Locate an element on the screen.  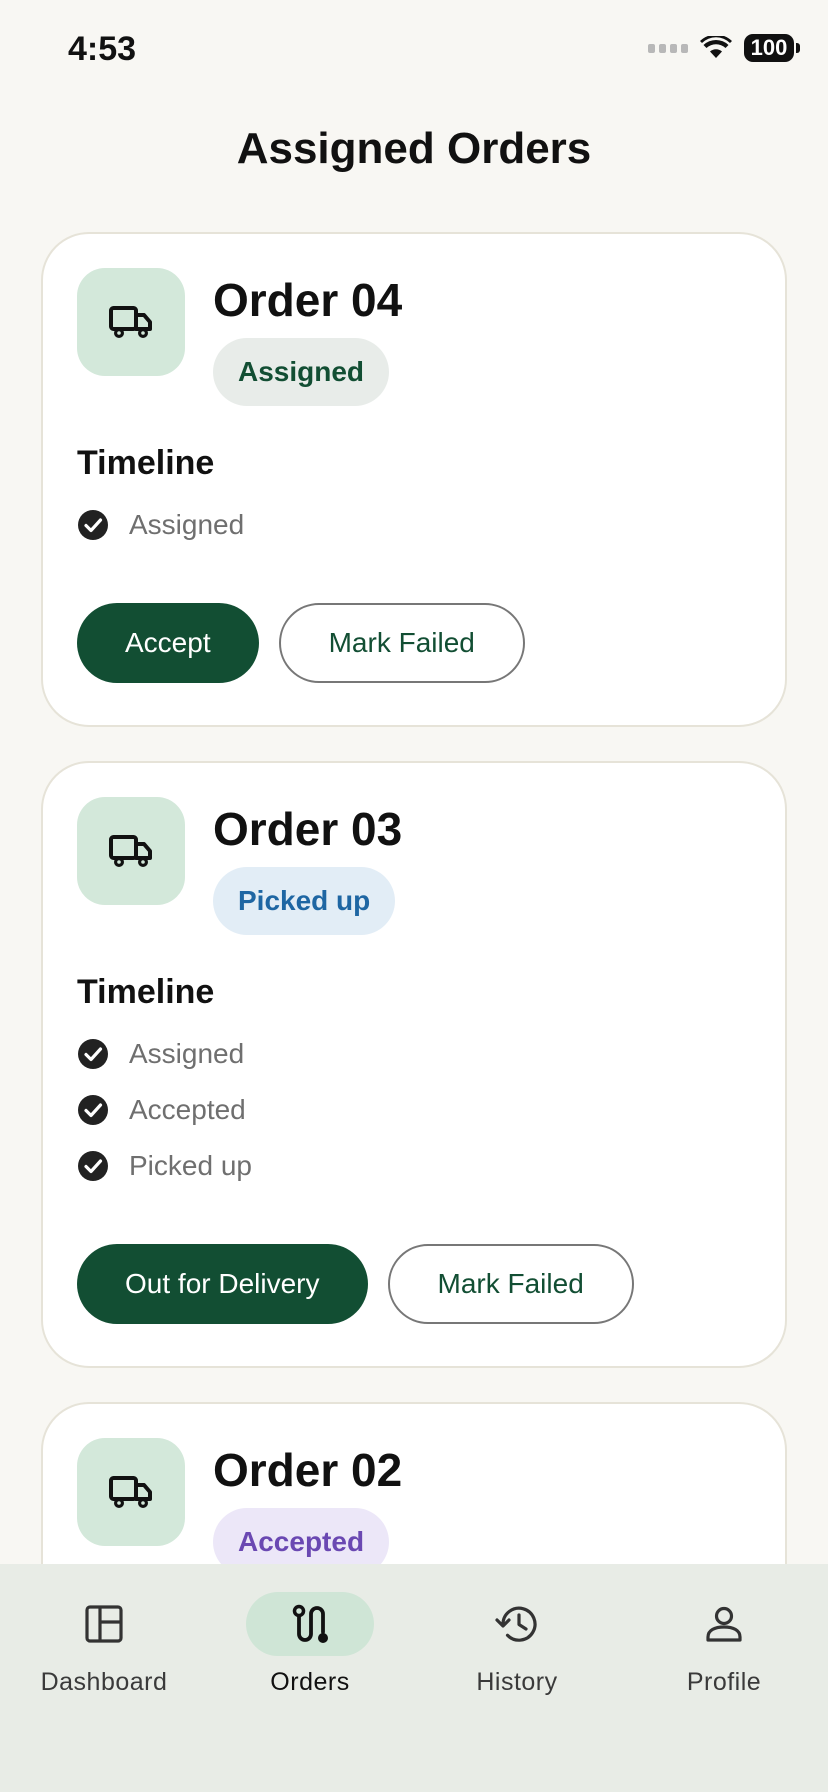
nav-item-profile: Profile is located at coordinates (724, 1644).